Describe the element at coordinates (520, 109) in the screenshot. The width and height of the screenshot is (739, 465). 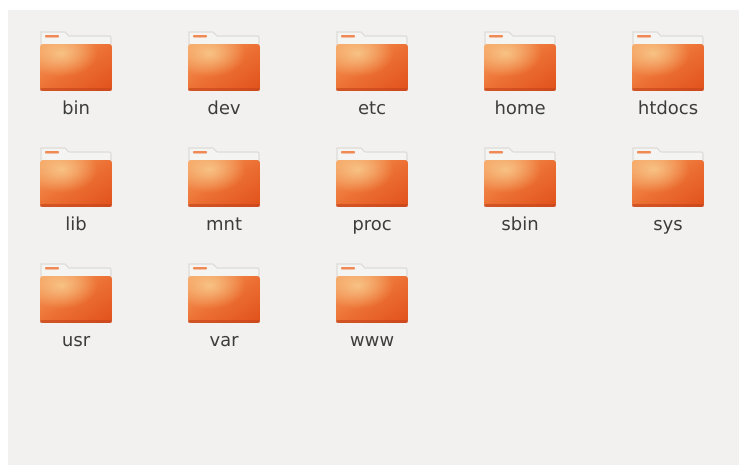
I see `folder-name: home` at that location.